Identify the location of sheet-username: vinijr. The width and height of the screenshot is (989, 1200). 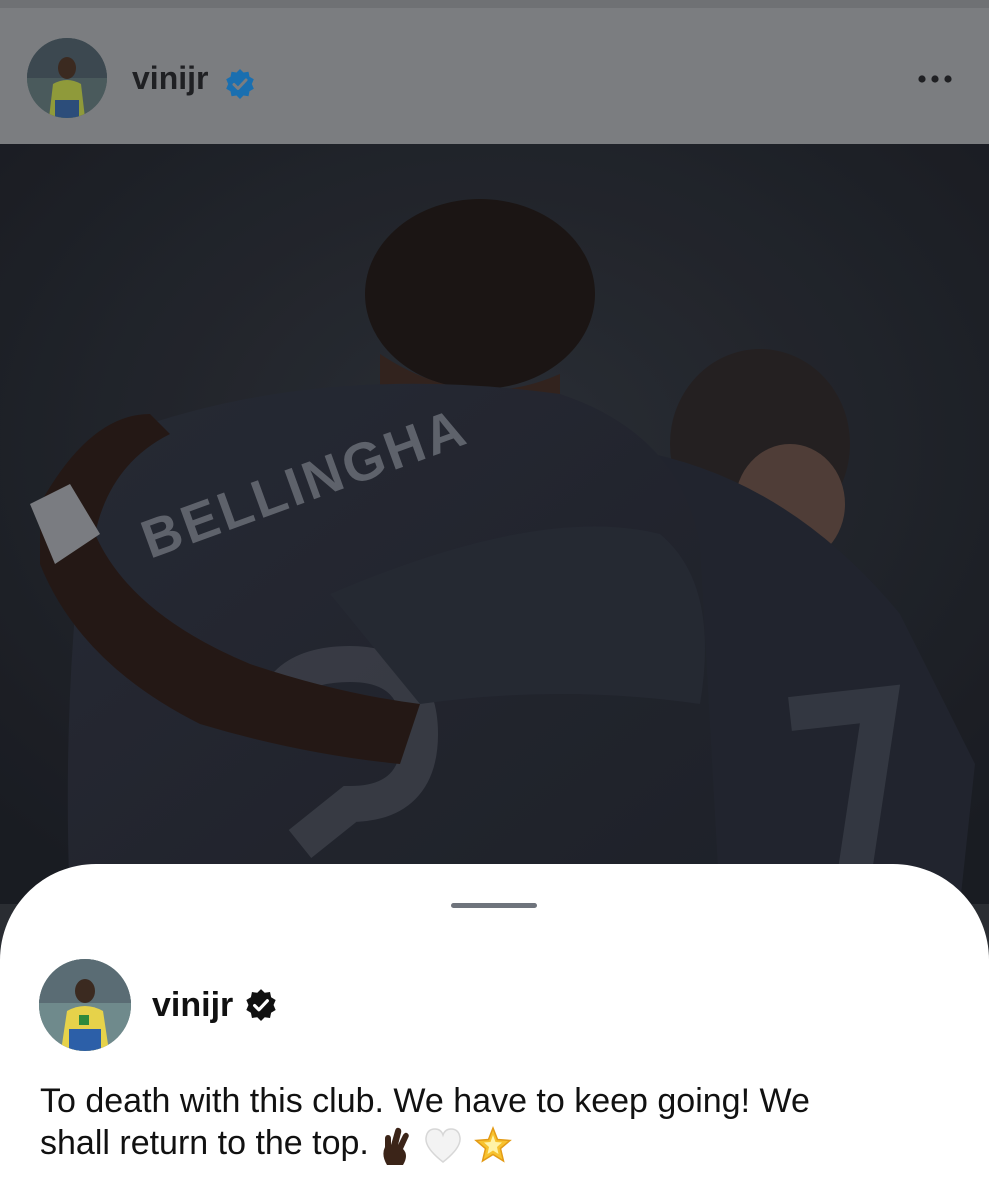
(192, 1005).